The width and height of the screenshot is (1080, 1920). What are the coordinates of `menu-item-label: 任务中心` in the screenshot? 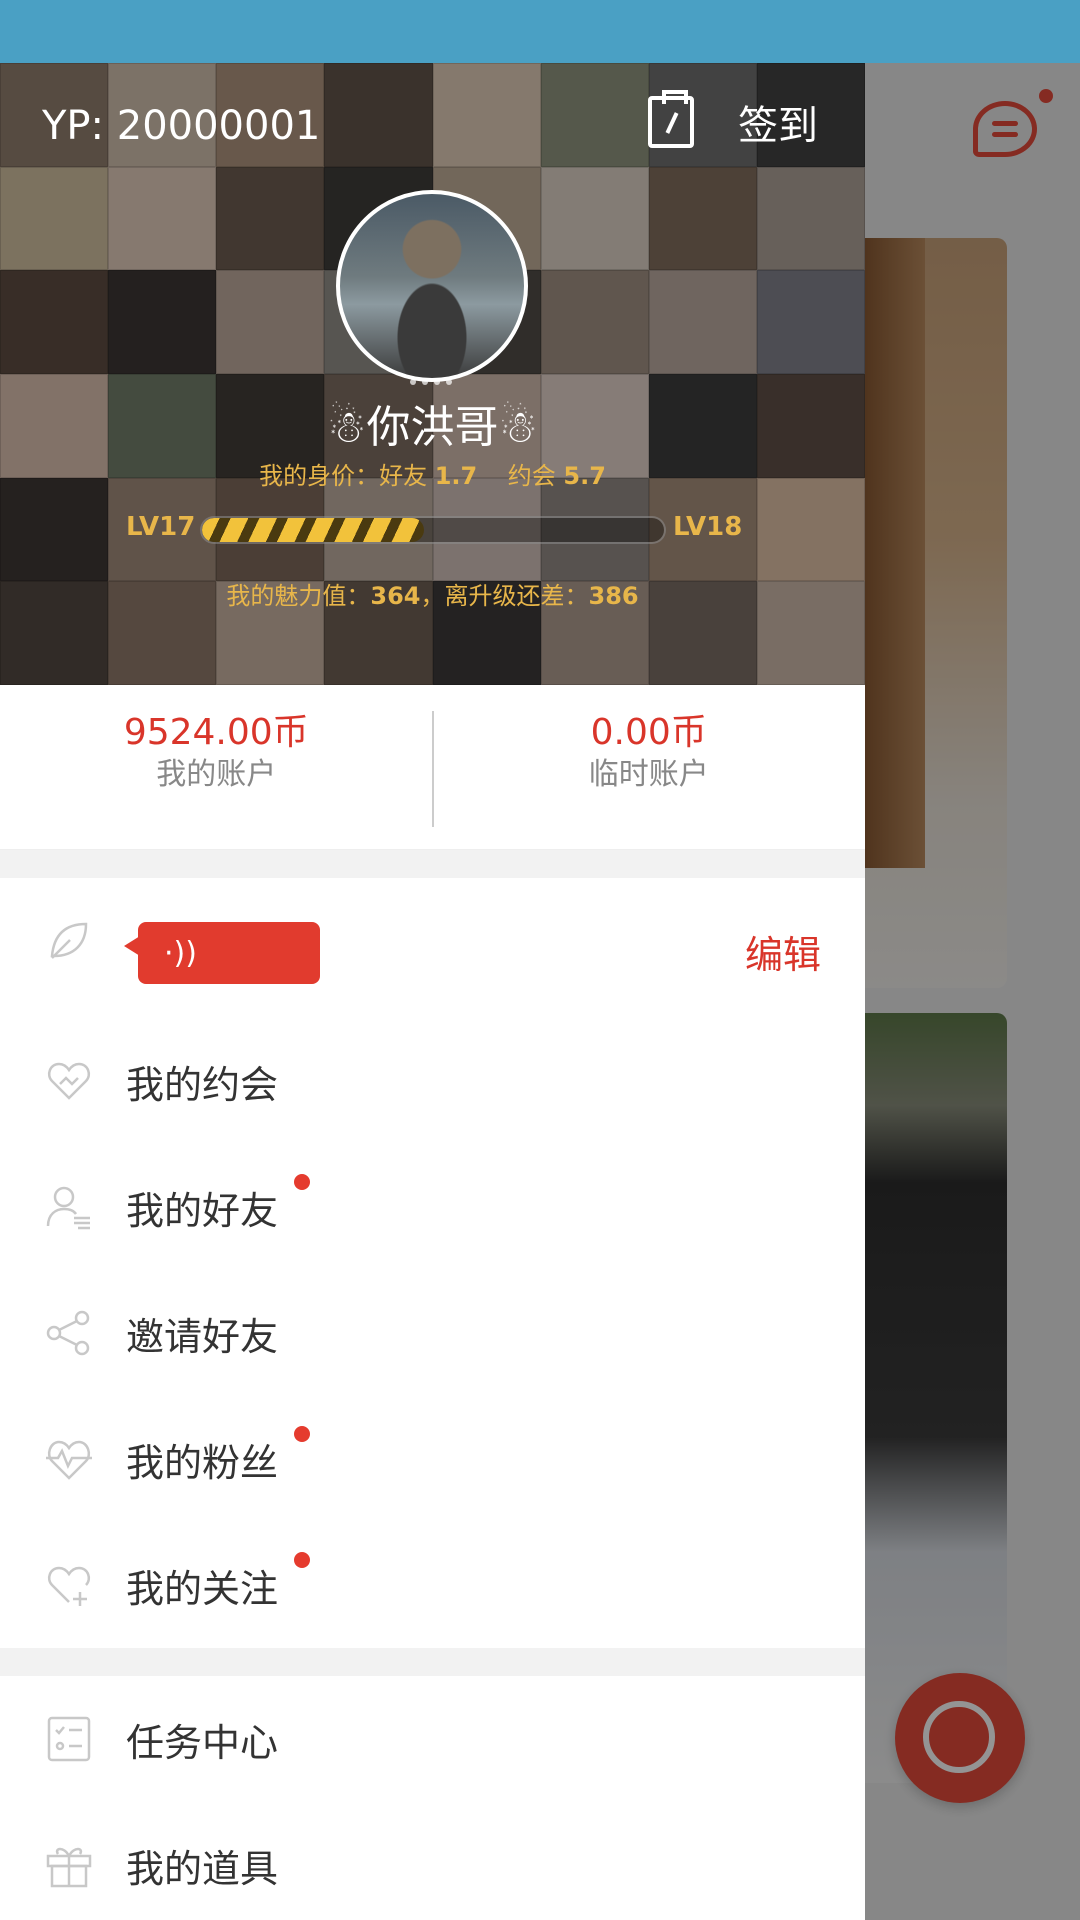 It's located at (202, 1742).